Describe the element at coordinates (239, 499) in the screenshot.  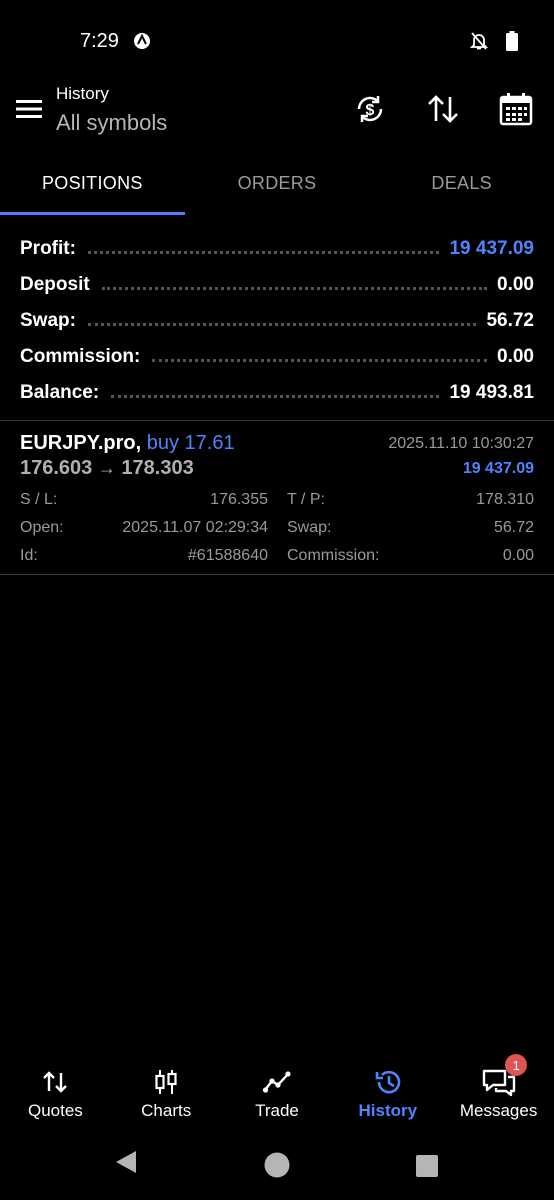
I see `sl-value: 176.355` at that location.